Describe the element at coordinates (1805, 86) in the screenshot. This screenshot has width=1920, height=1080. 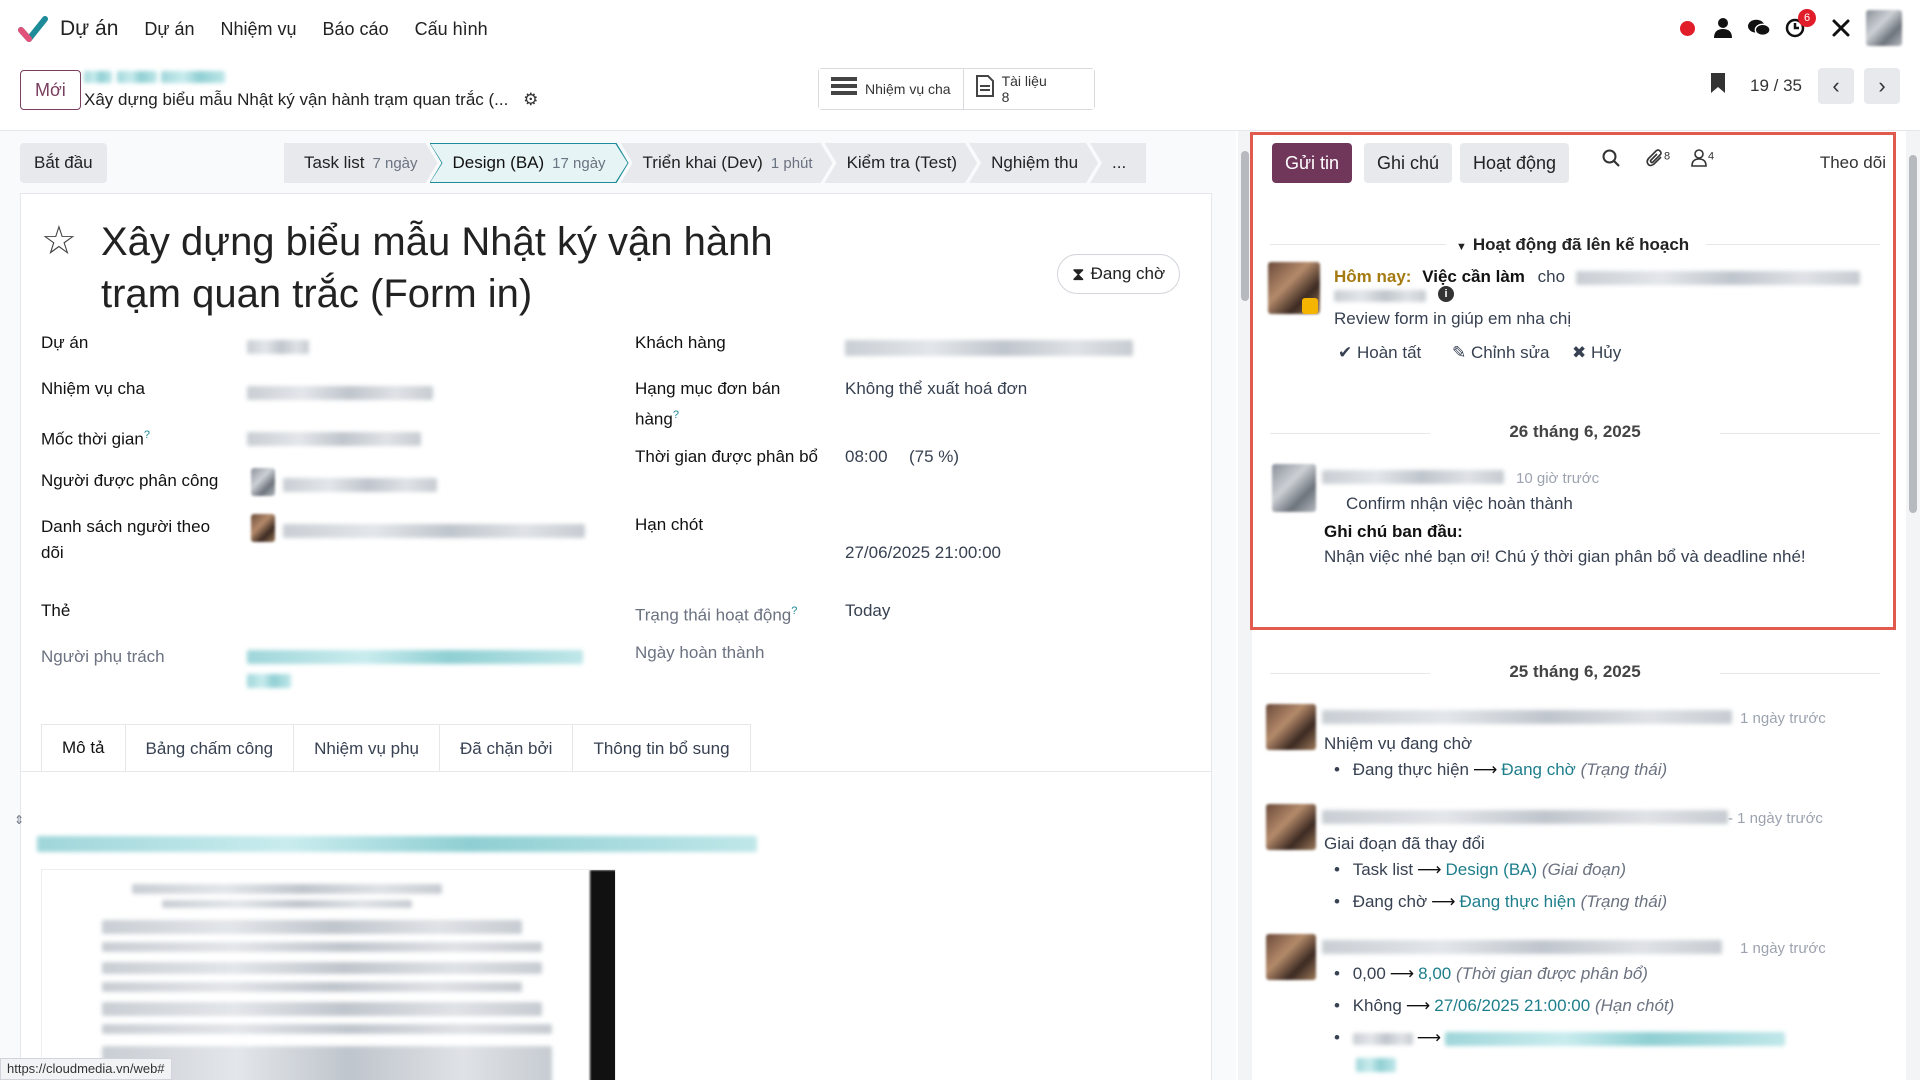
I see `pager: 19 / 35 ‹ ›` at that location.